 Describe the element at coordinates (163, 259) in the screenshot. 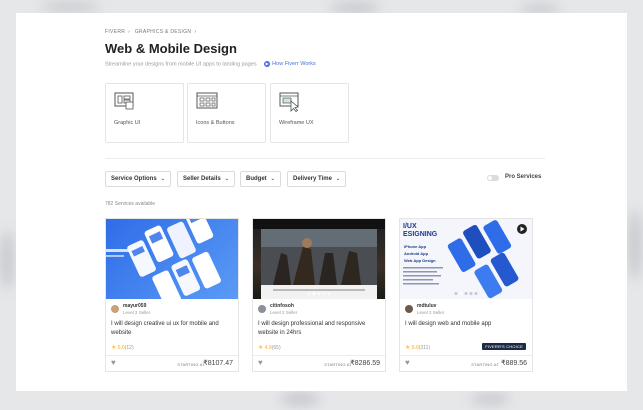

I see `mobile-ui-mockup-image` at that location.